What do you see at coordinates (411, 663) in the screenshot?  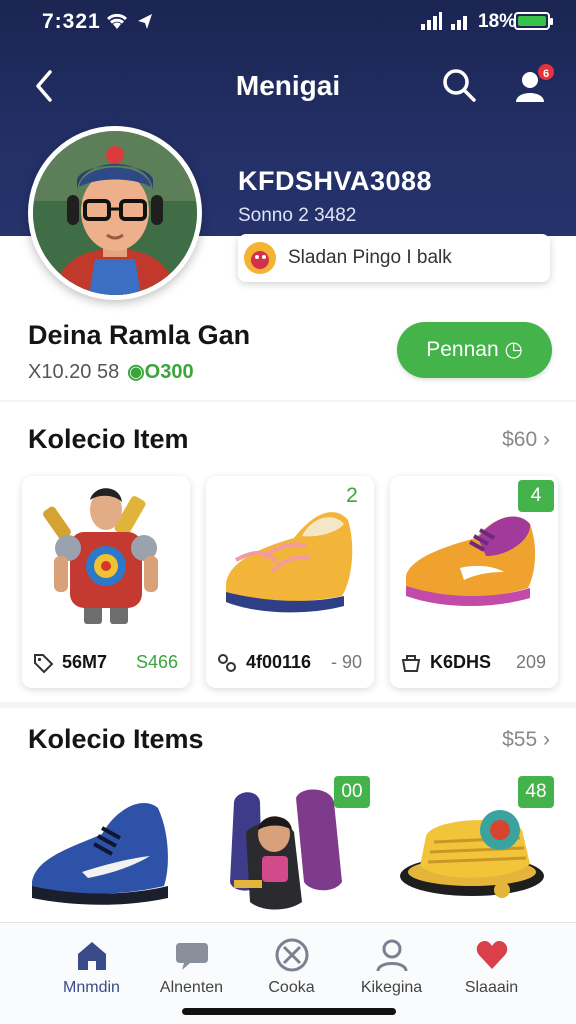 I see `basket-icon` at bounding box center [411, 663].